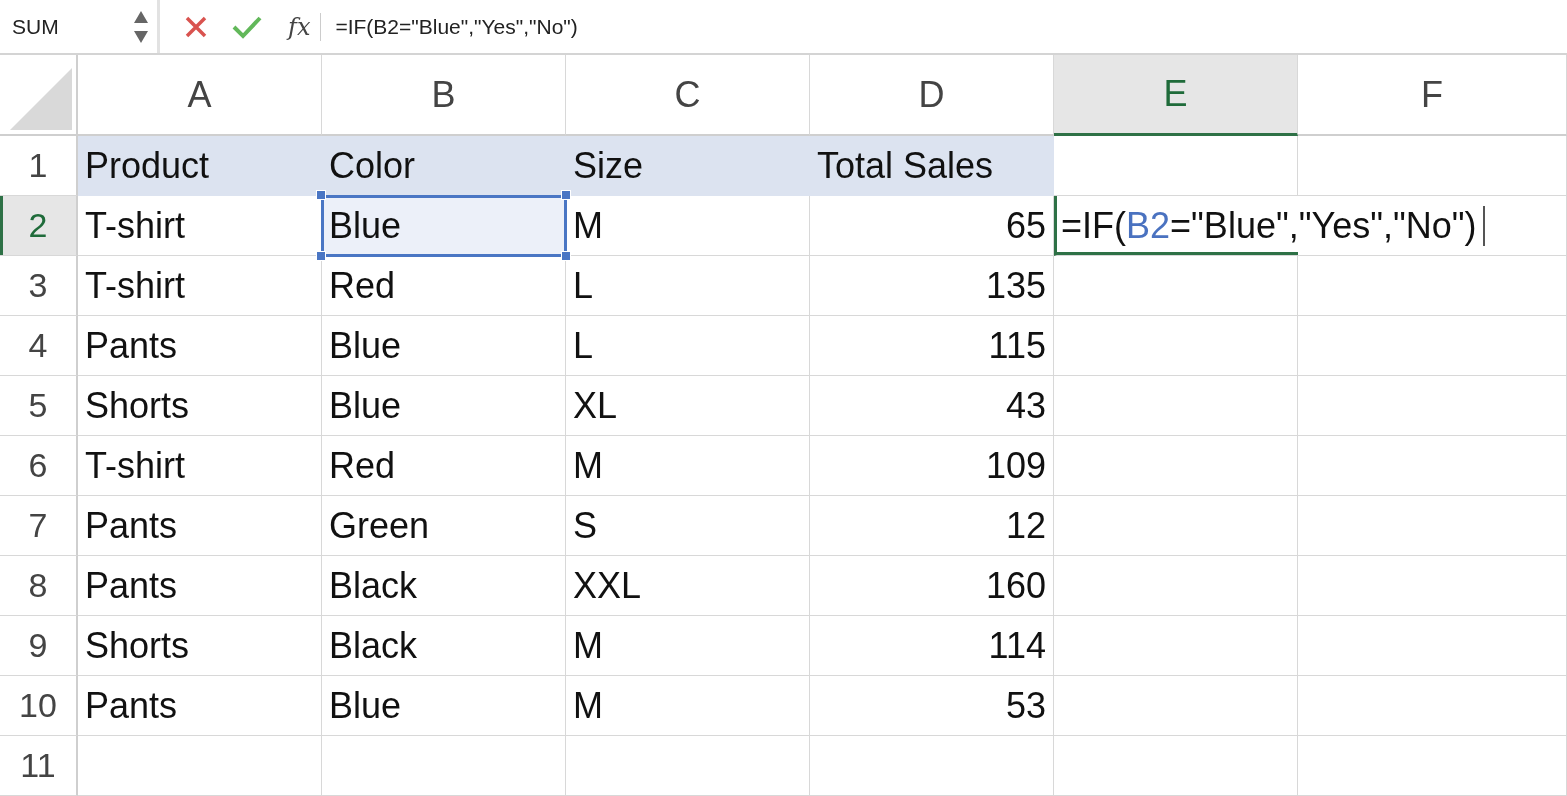 The height and width of the screenshot is (796, 1567). I want to click on row-header: 8, so click(39, 586).